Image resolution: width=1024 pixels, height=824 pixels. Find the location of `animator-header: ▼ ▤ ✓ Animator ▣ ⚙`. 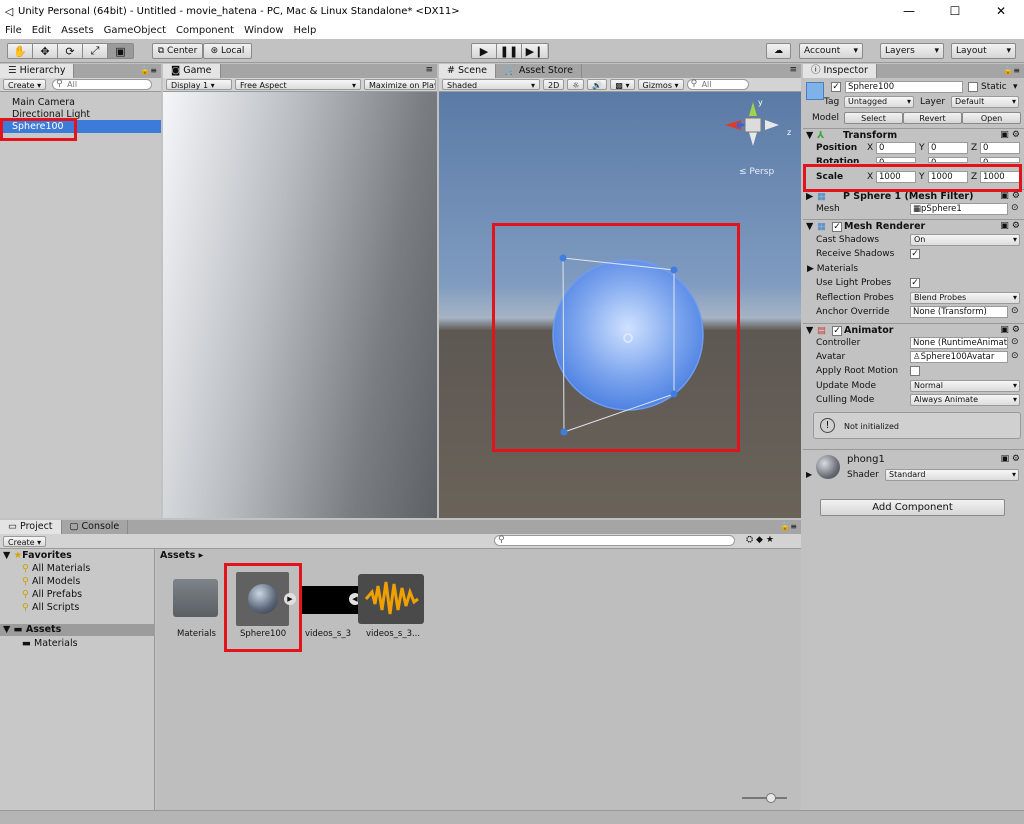

animator-header: ▼ ▤ ✓ Animator ▣ ⚙ is located at coordinates (913, 330).